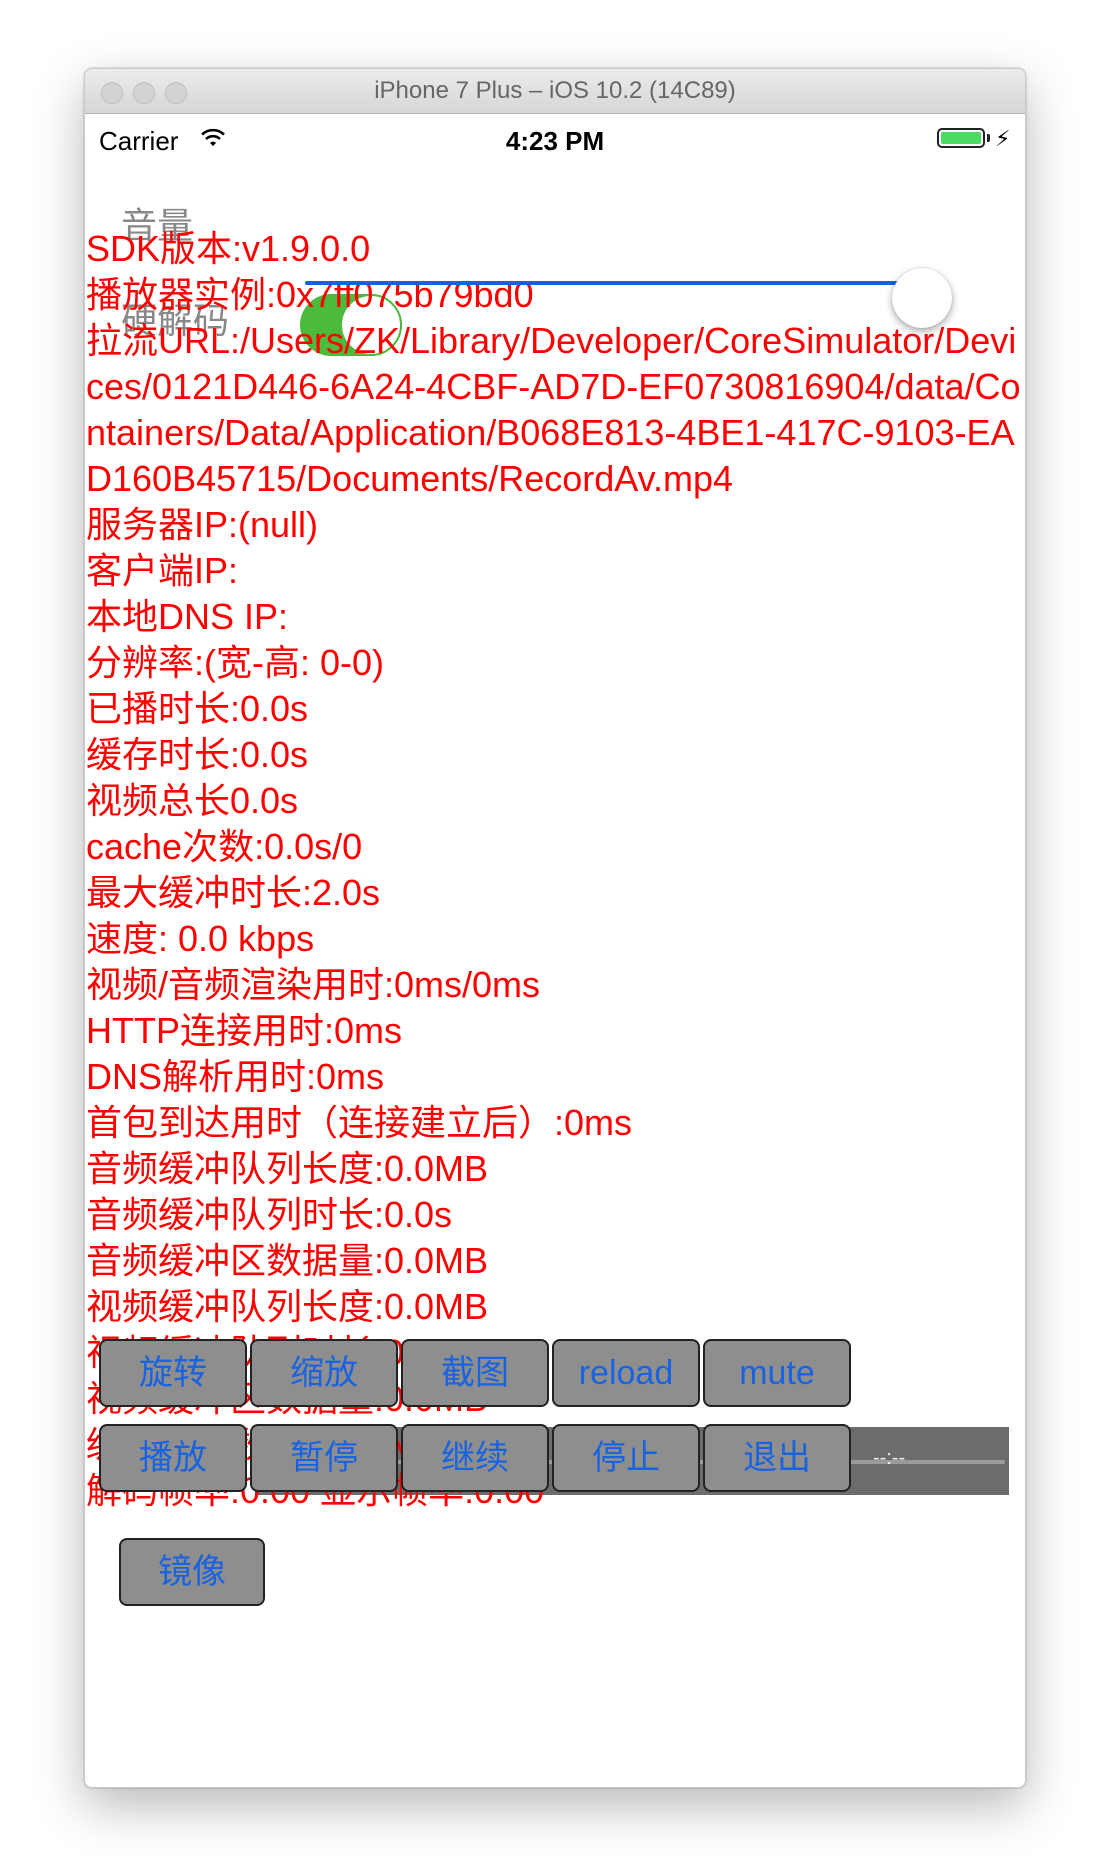 This screenshot has width=1100, height=1868. Describe the element at coordinates (269, 1214) in the screenshot. I see `info-line: 音频缓冲队列时长:0.0s` at that location.